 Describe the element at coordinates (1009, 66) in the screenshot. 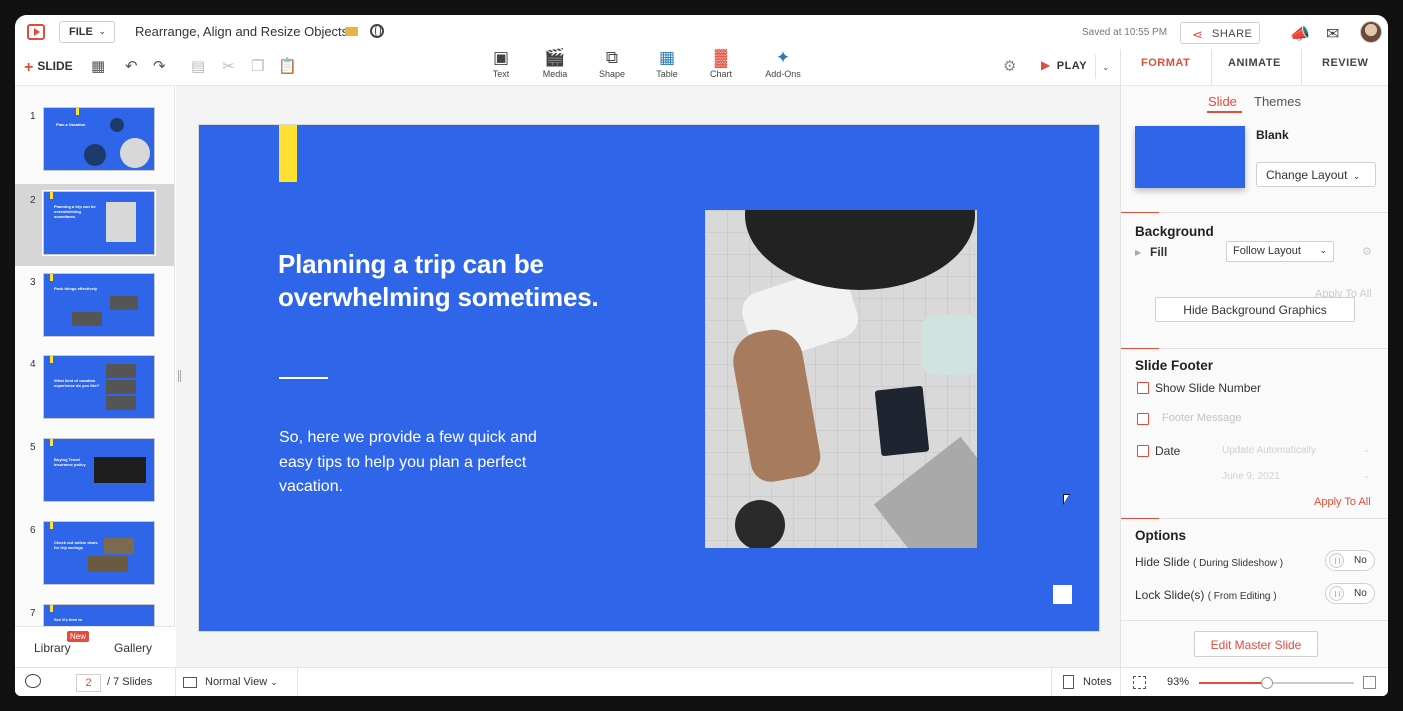

I see `settings-gear-icon: ⚙` at that location.